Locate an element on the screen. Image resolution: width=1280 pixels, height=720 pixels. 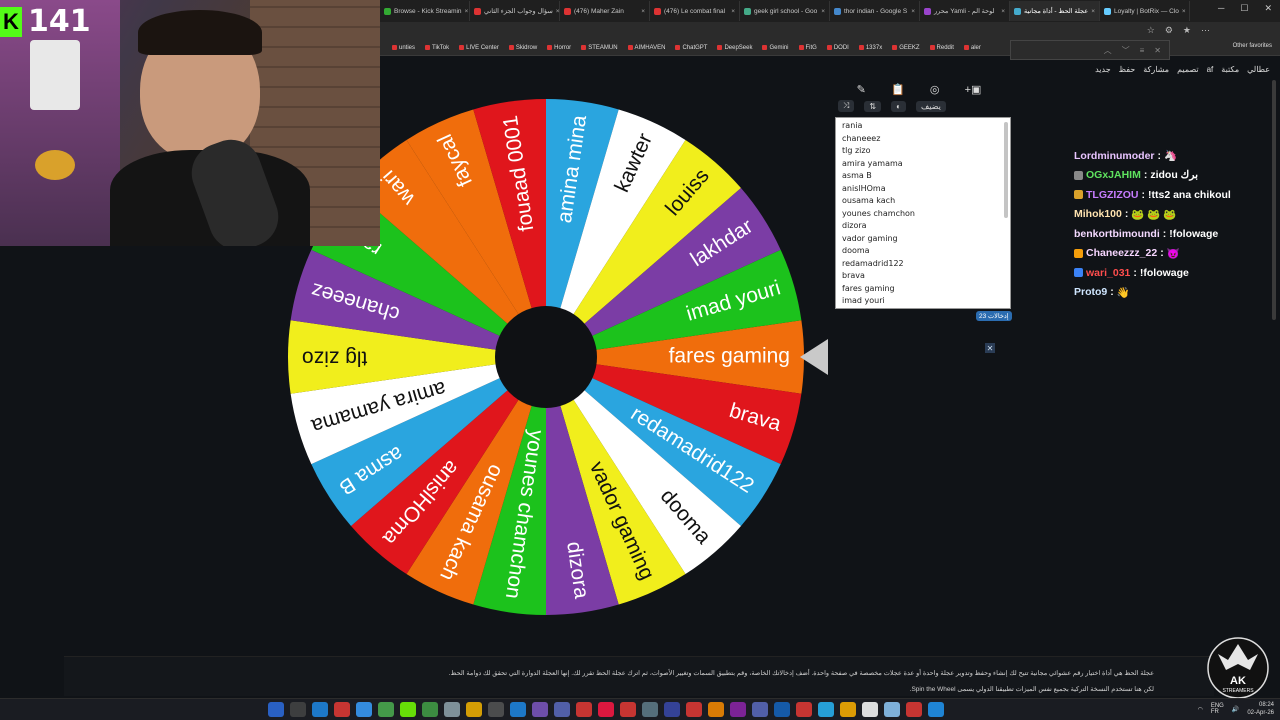
name-entry: chaneeez is located at coordinates (923, 139).